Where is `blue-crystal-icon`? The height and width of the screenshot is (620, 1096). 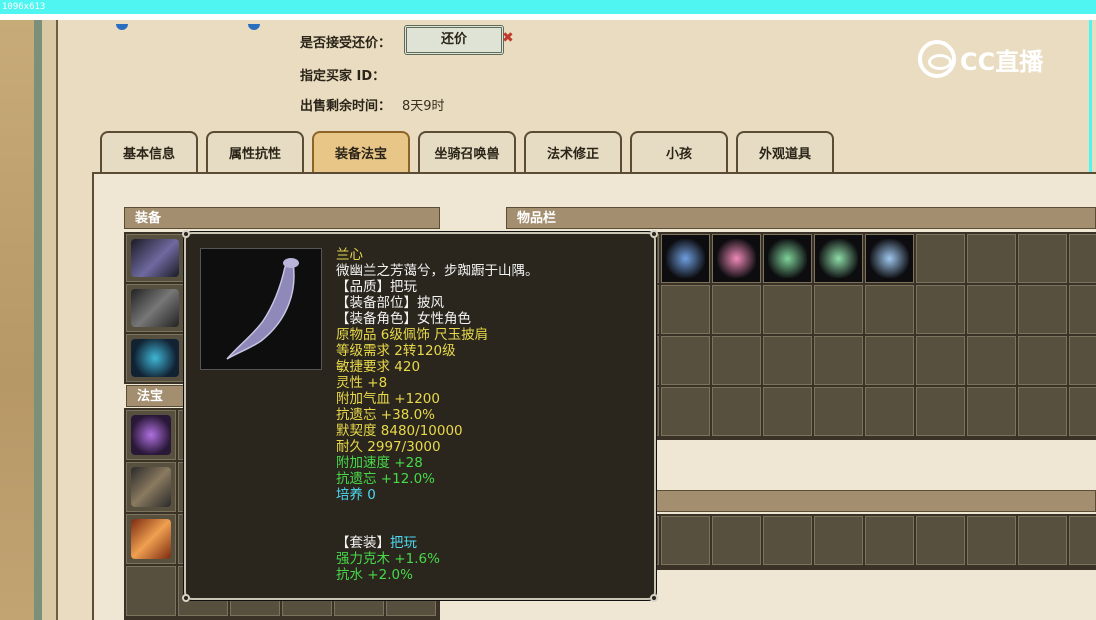
blue-crystal-icon is located at coordinates (685, 258).